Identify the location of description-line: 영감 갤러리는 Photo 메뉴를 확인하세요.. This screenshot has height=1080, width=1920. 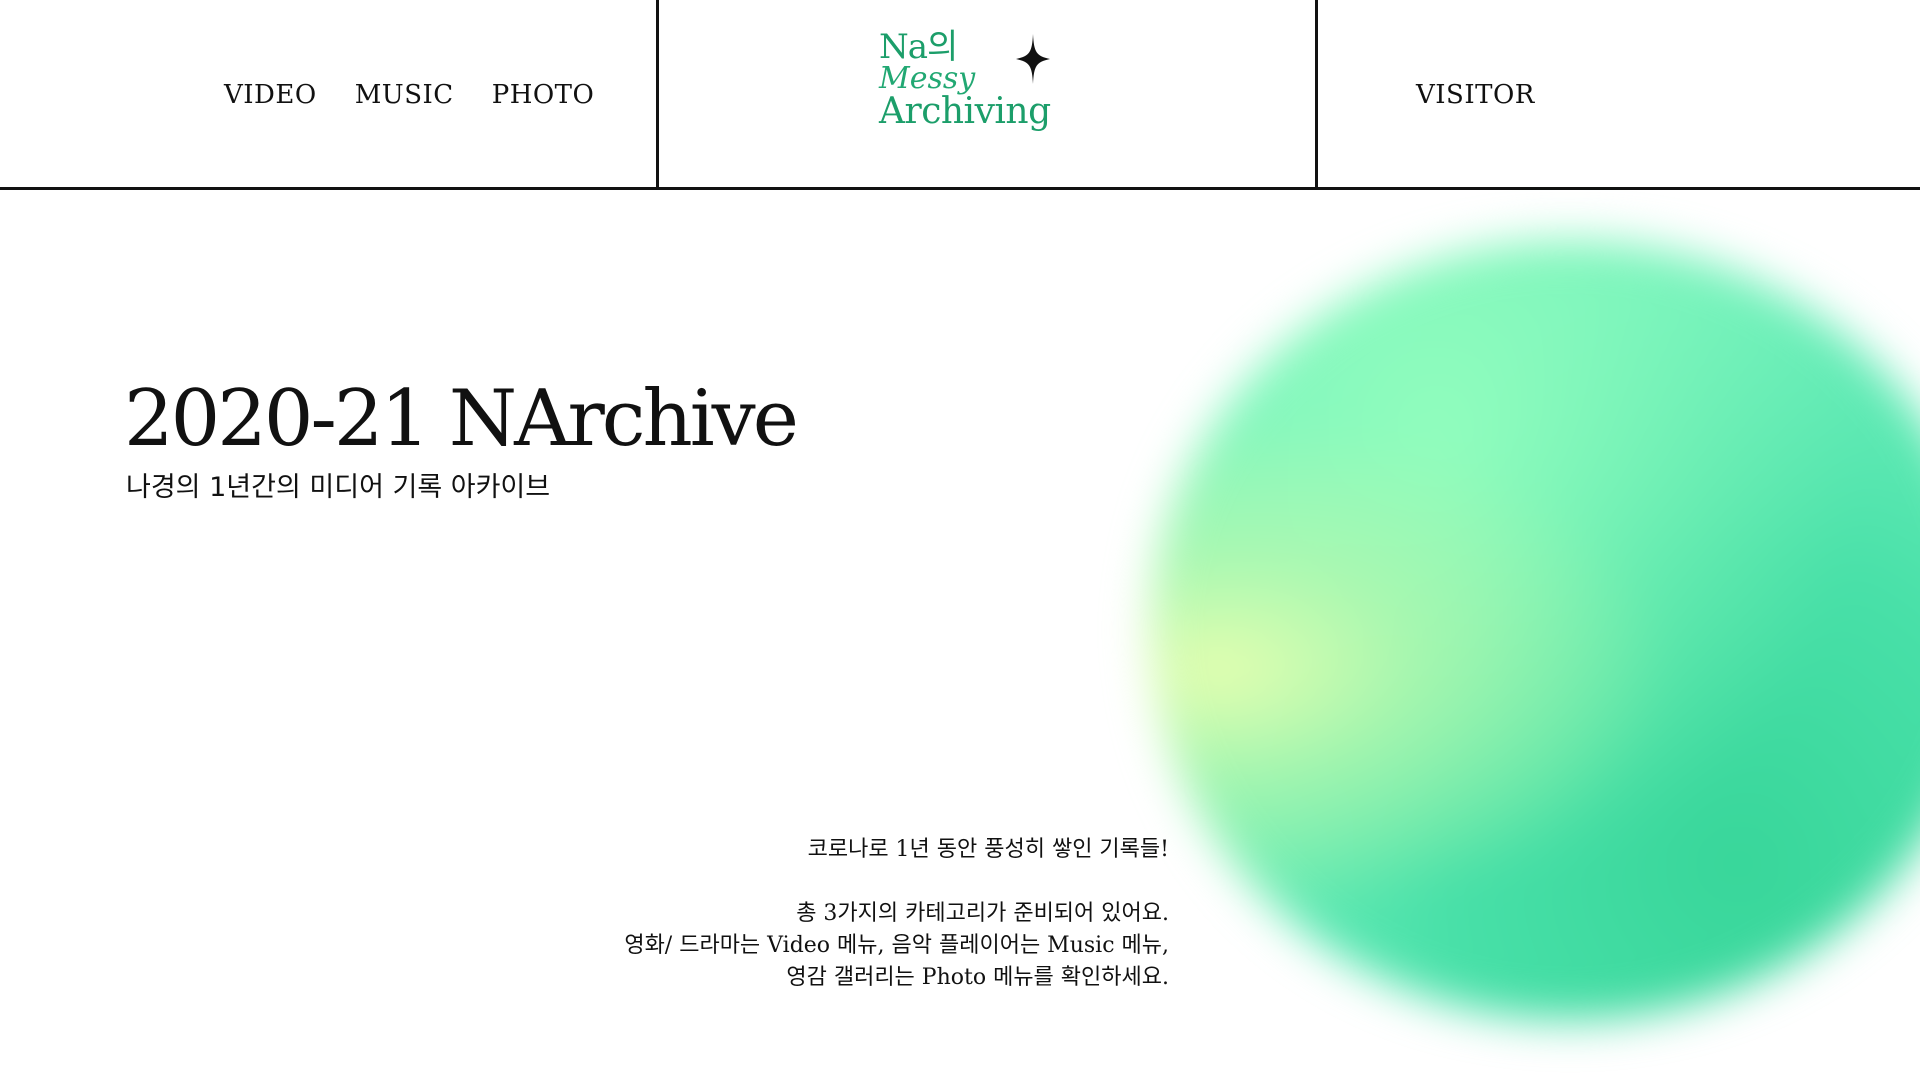
(977, 977).